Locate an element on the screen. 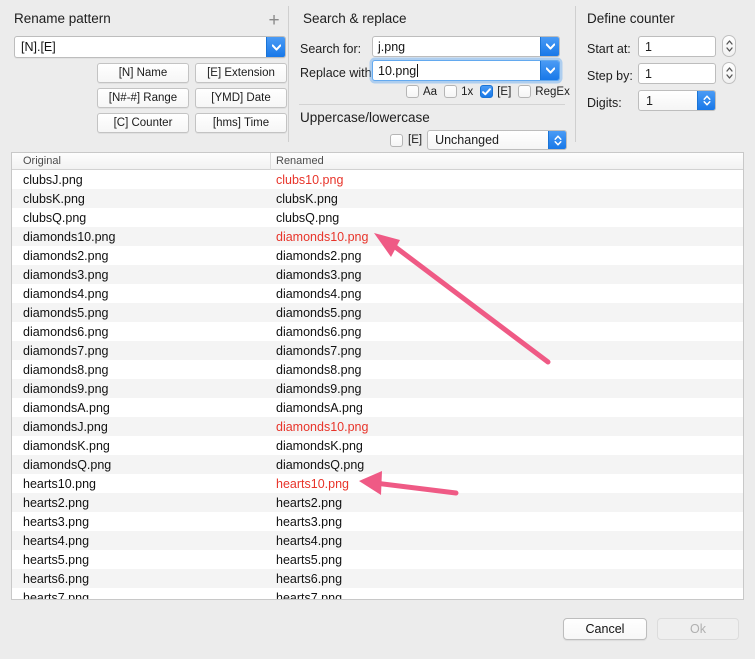 This screenshot has width=755, height=659. column-header-original: Original is located at coordinates (42, 161).